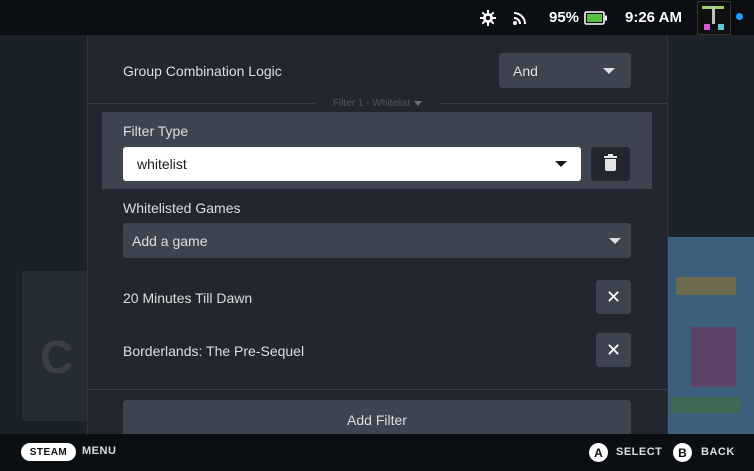 This screenshot has height=471, width=754. What do you see at coordinates (48, 452) in the screenshot?
I see `steam-button: STEAM` at bounding box center [48, 452].